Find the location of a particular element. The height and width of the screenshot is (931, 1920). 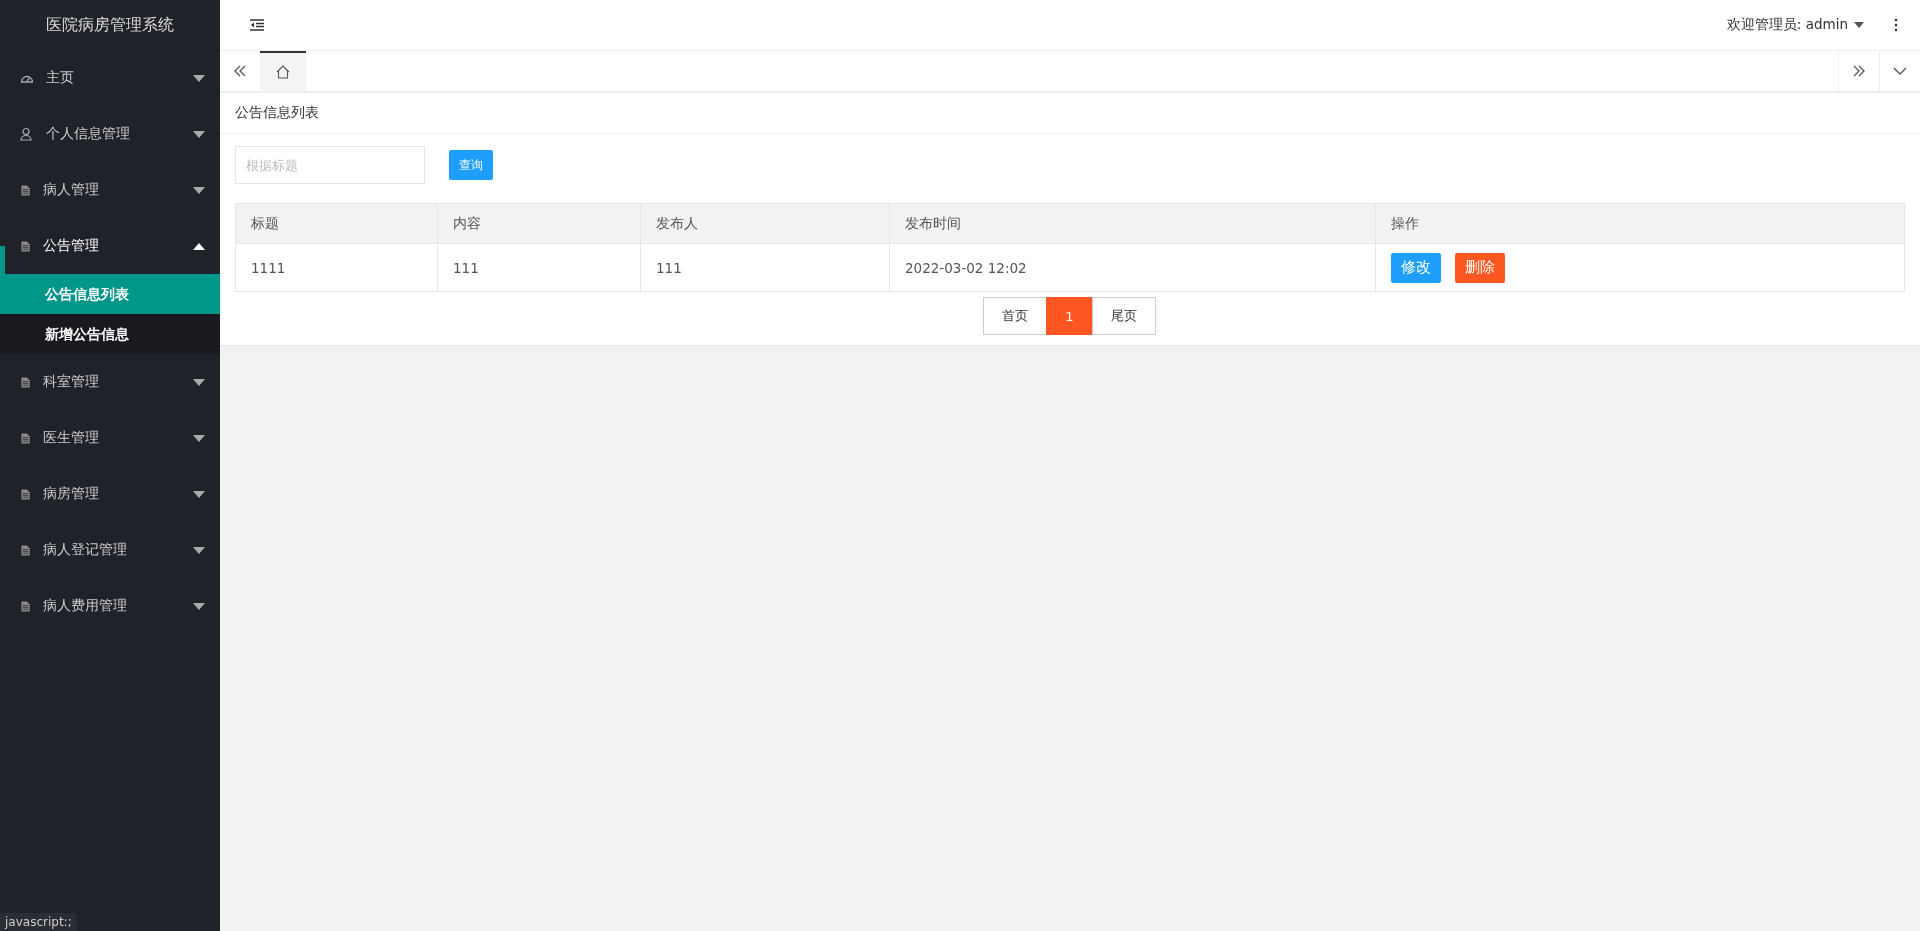

sidebar-item: 病人费用管理 is located at coordinates (110, 606).